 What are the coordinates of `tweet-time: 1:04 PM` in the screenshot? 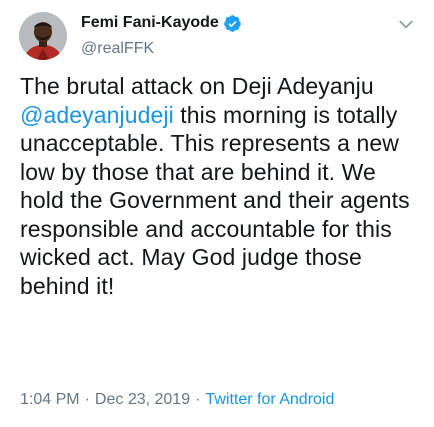 It's located at (50, 399).